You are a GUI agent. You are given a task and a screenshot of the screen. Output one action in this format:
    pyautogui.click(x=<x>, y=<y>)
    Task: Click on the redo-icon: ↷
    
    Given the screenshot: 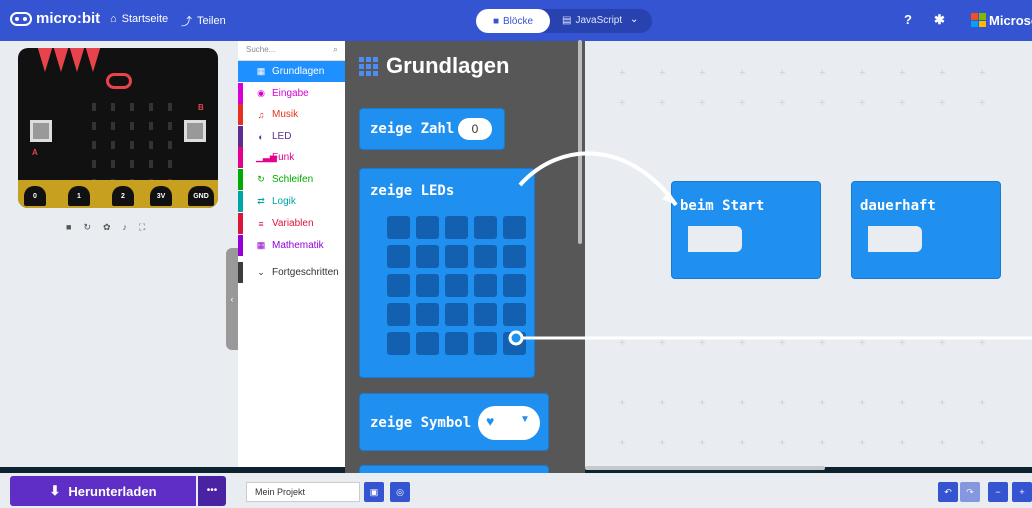 What is the action you would take?
    pyautogui.click(x=970, y=492)
    